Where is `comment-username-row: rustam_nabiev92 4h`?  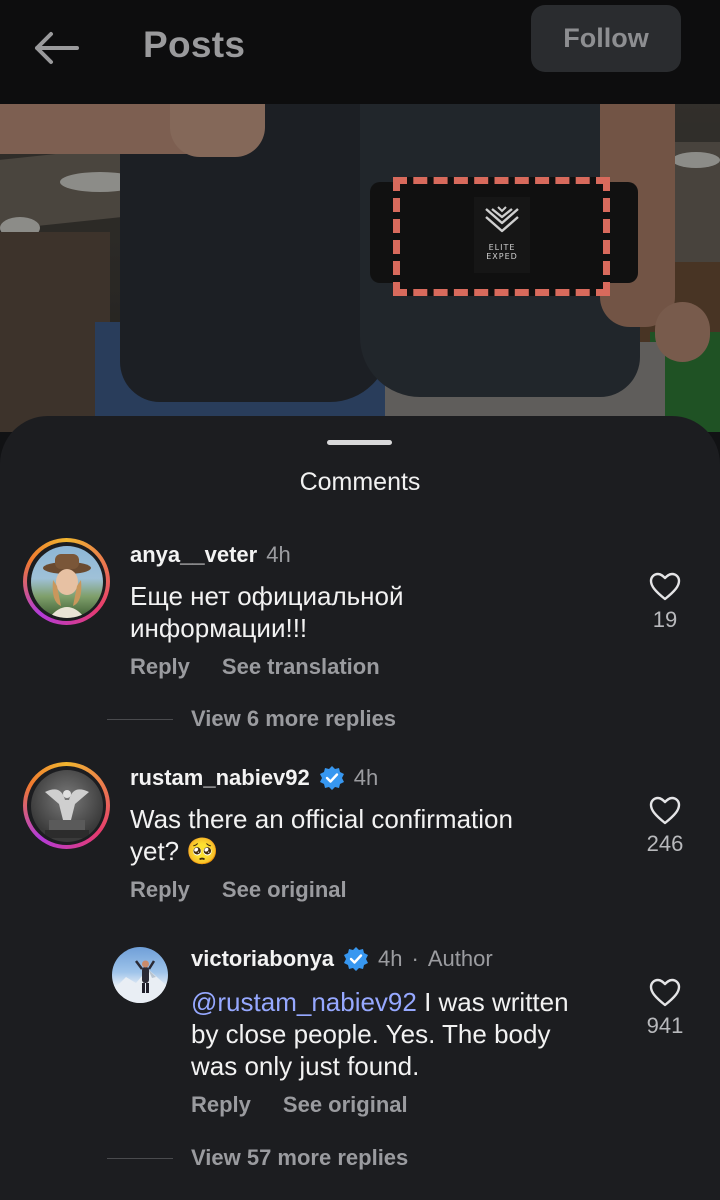
comment-username-row: rustam_nabiev92 4h is located at coordinates (254, 778).